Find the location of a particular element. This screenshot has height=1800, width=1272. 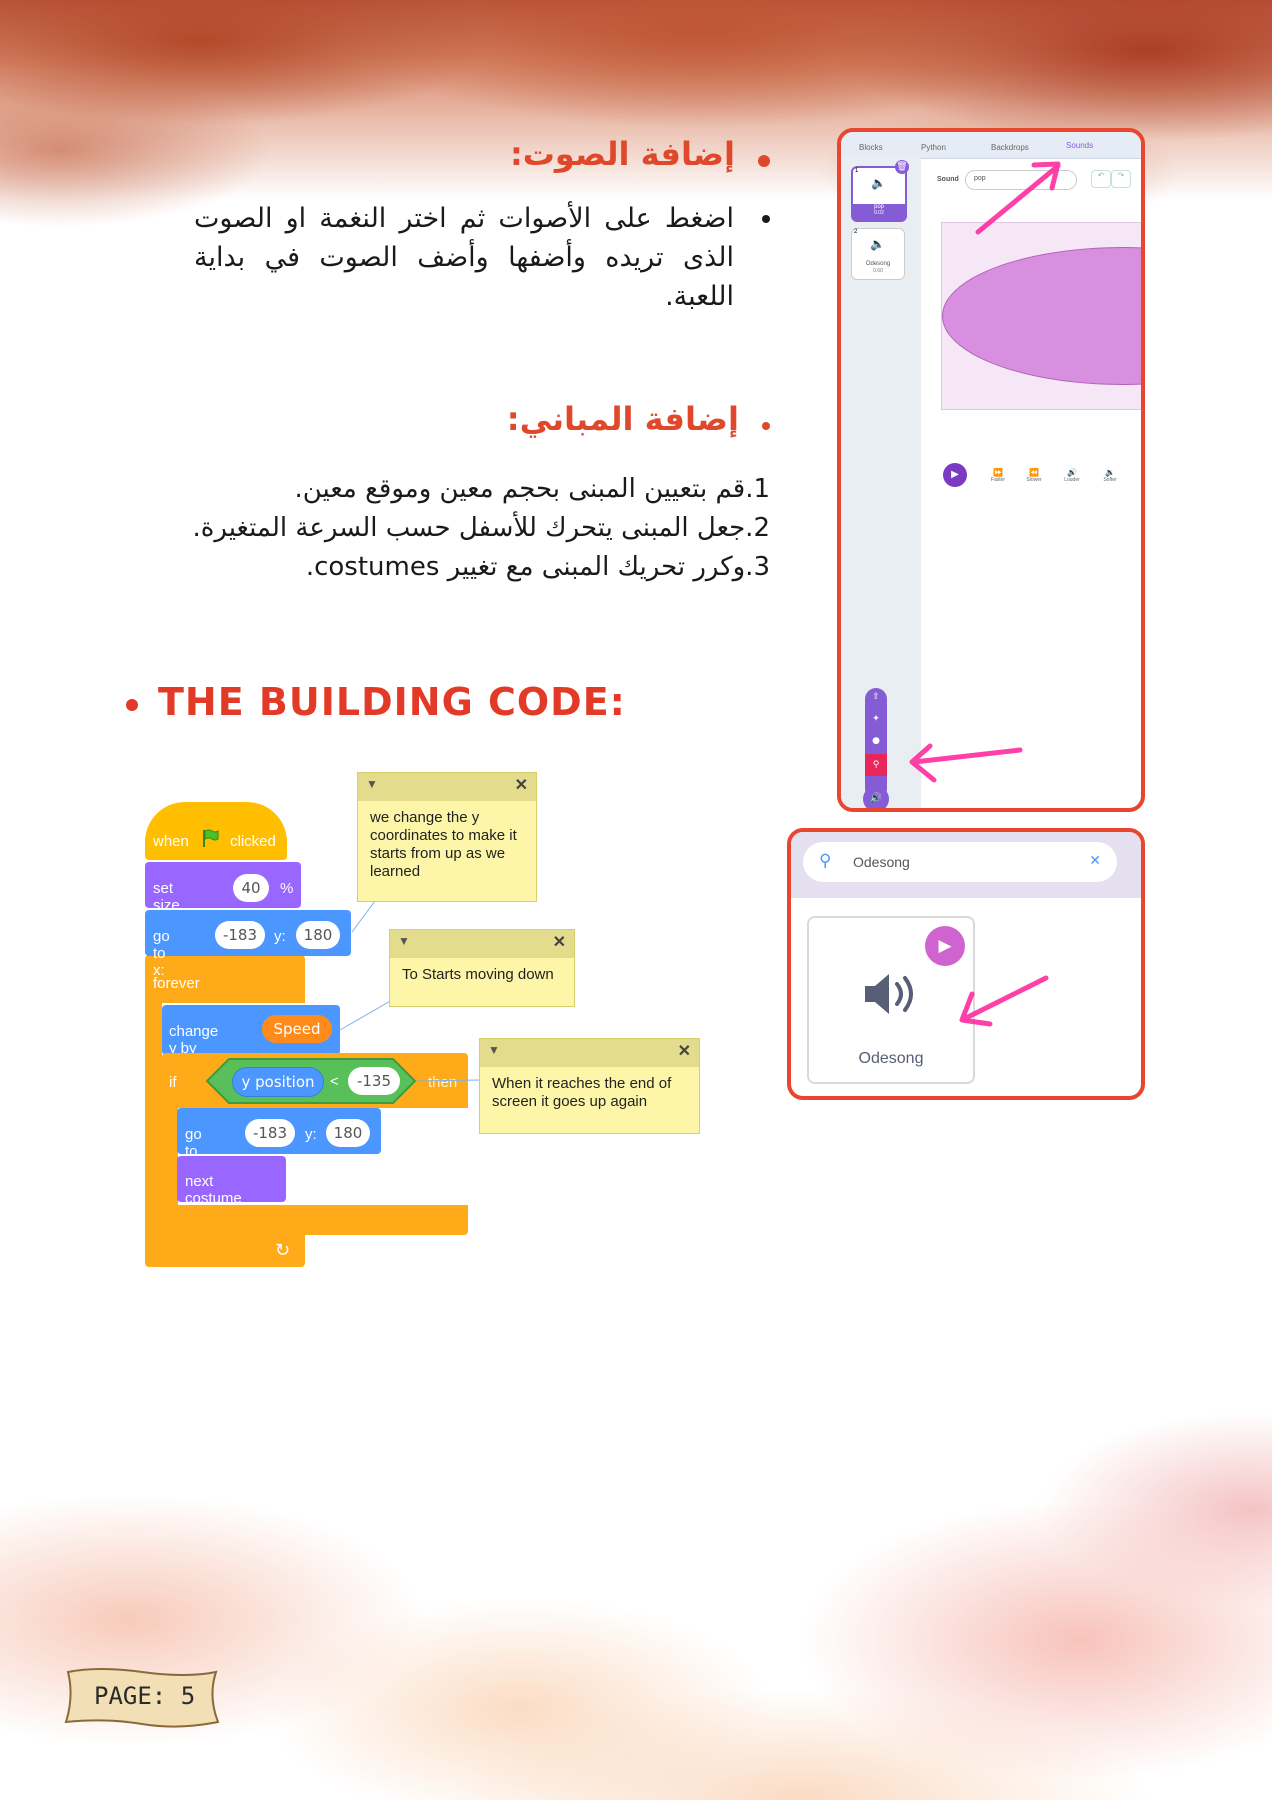

arrow-to-sounds-tab is located at coordinates (1018, 198).